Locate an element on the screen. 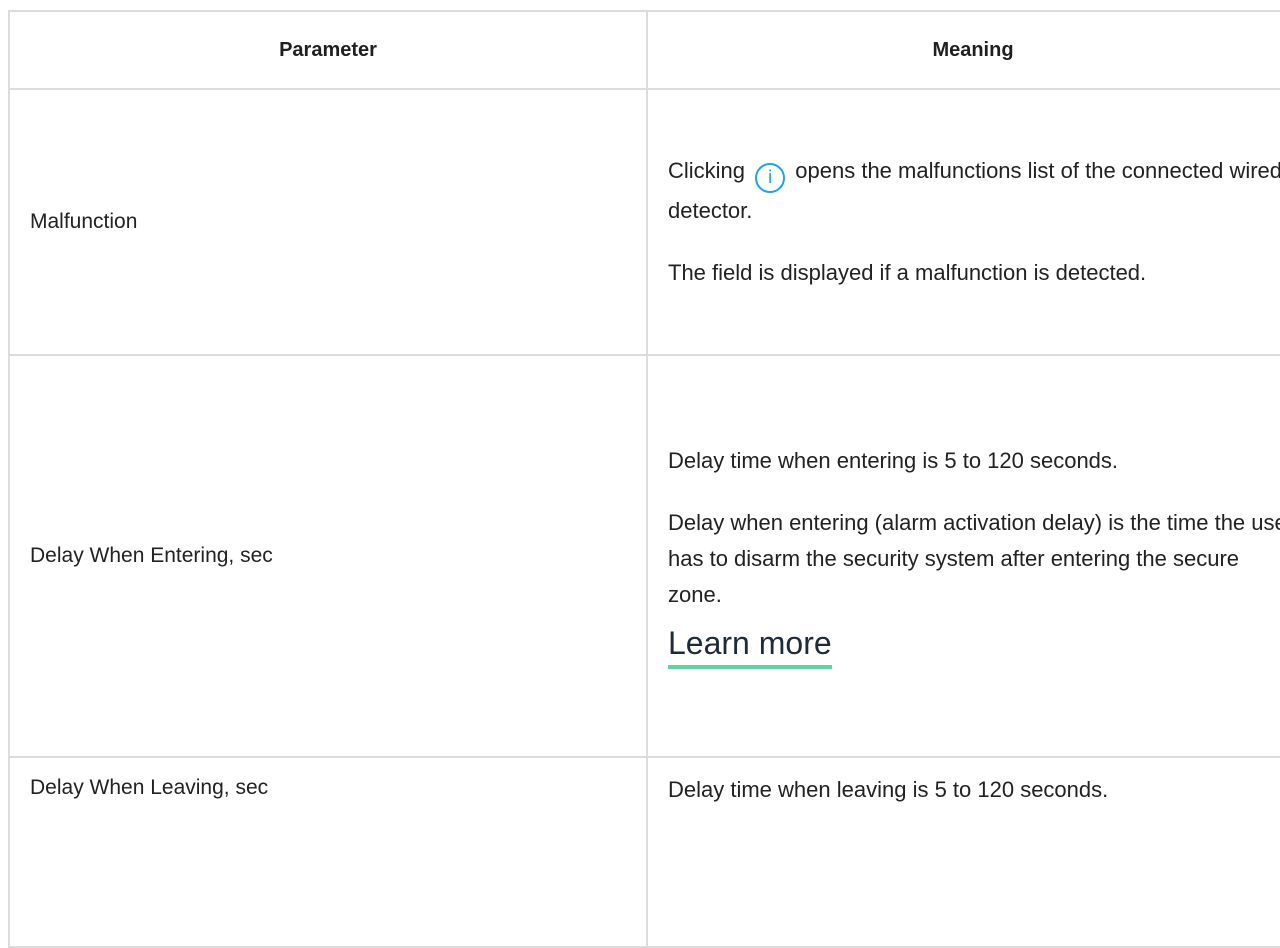 The image size is (1280, 948). header-parameter: Parameter is located at coordinates (328, 50).